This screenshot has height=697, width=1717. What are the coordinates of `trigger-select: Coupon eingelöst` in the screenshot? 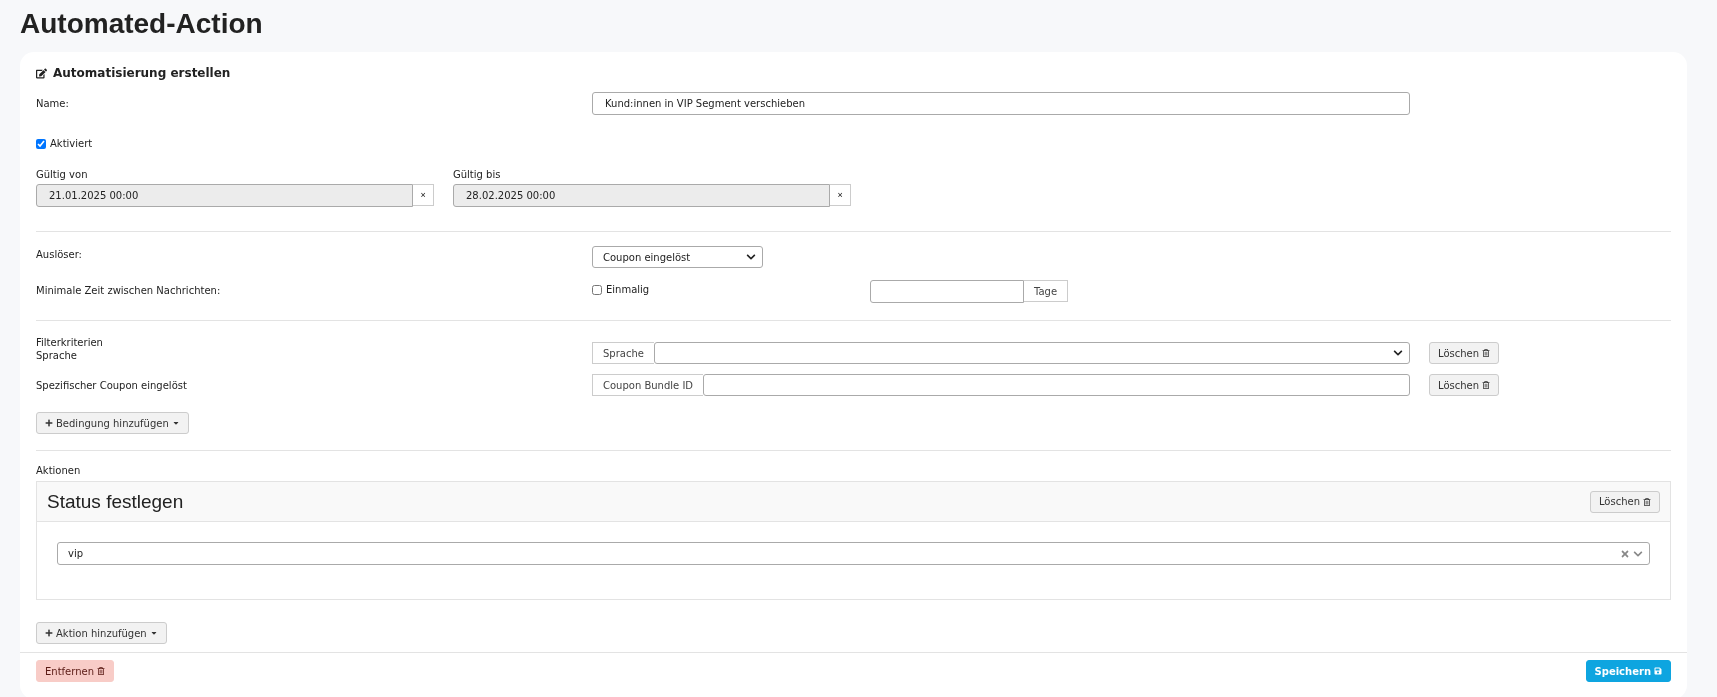 It's located at (677, 257).